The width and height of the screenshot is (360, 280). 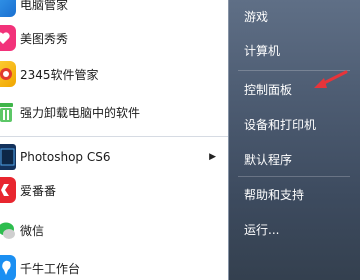 What do you see at coordinates (114, 11) in the screenshot?
I see `program-item-pc-manager: 电脑管家` at bounding box center [114, 11].